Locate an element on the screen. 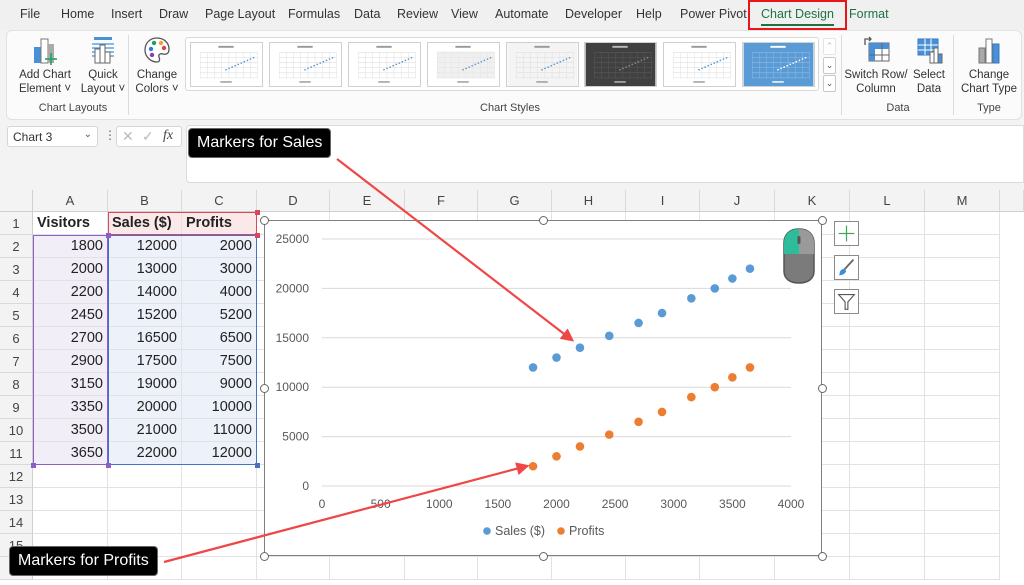 The width and height of the screenshot is (1024, 585). tab-formulas: Formulas is located at coordinates (314, 14).